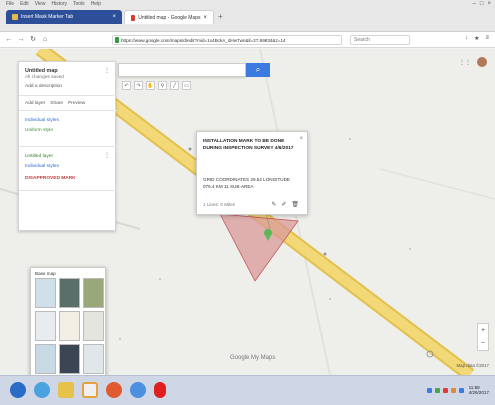 The image size is (495, 405). What do you see at coordinates (465, 62) in the screenshot?
I see `apps-icon: ⋮⋮` at bounding box center [465, 62].